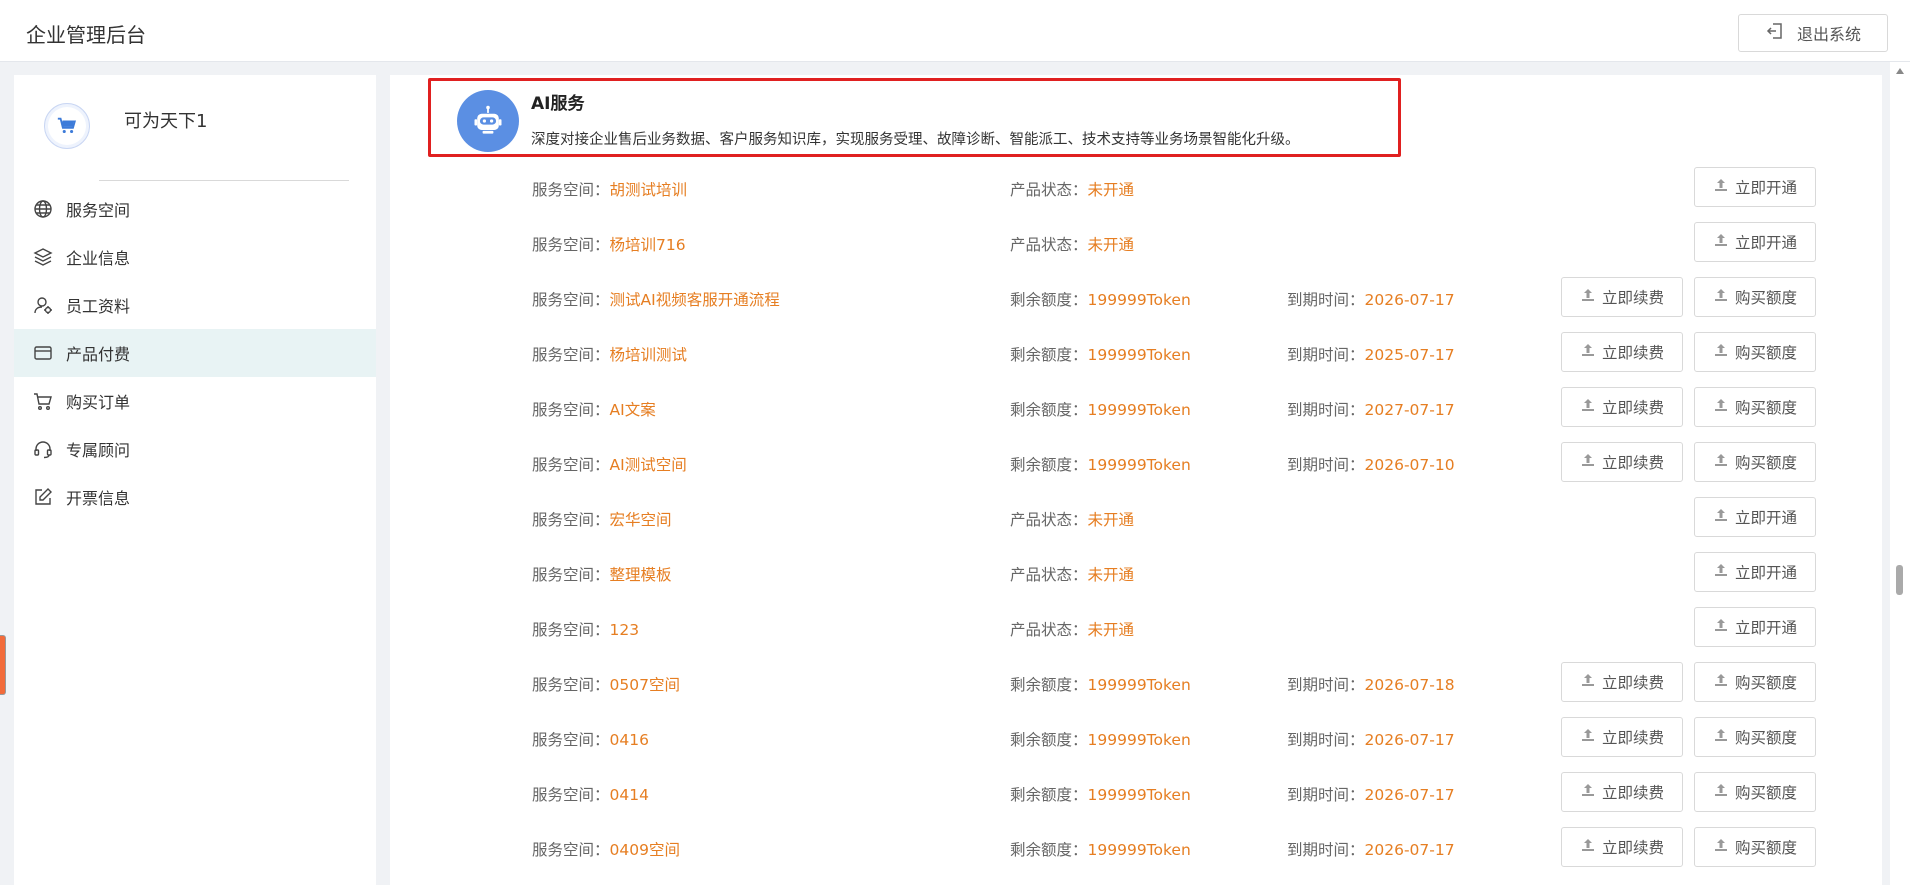  Describe the element at coordinates (1136, 191) in the screenshot. I see `table-row: 服务空间：胡测试培训 产品状态：未开通 立即开通` at that location.